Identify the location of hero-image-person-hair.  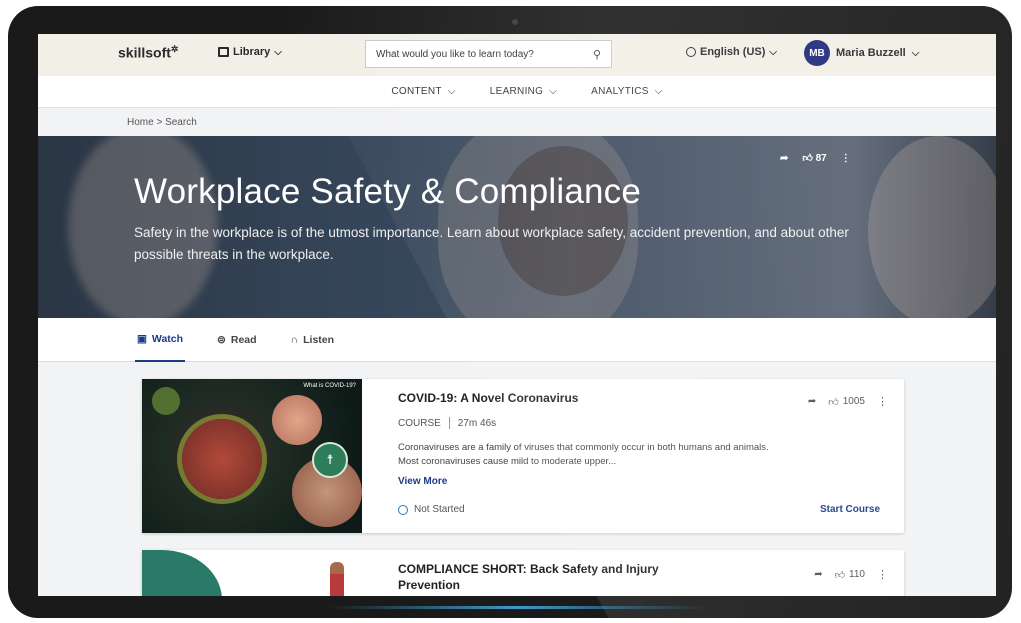
(563, 221).